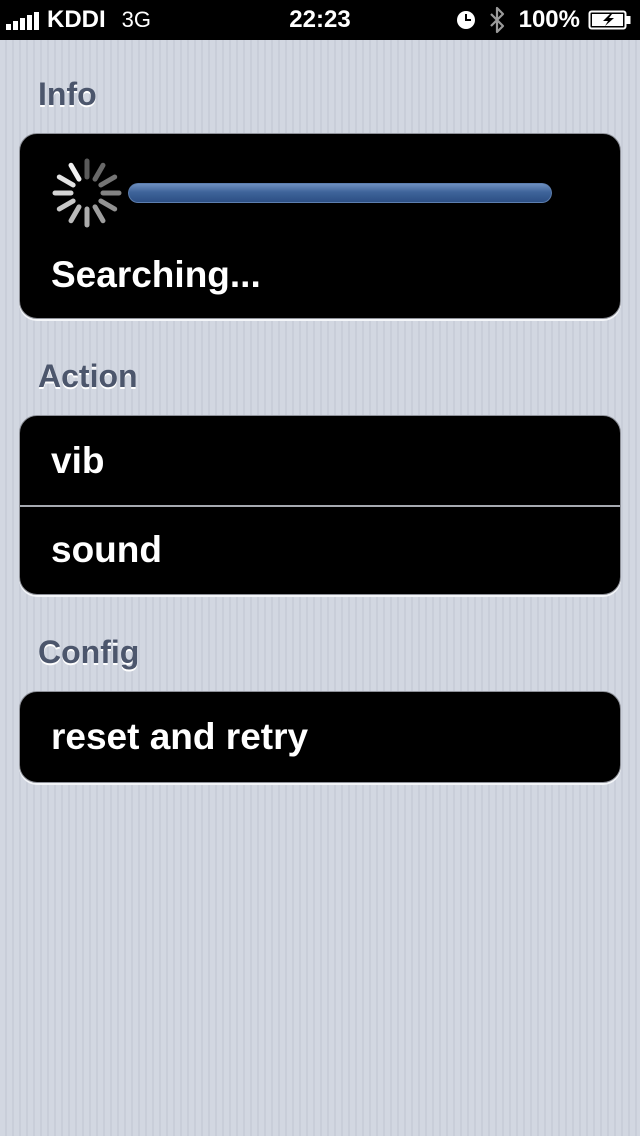 The height and width of the screenshot is (1136, 640). Describe the element at coordinates (320, 549) in the screenshot. I see `action-cell-sound: sound` at that location.